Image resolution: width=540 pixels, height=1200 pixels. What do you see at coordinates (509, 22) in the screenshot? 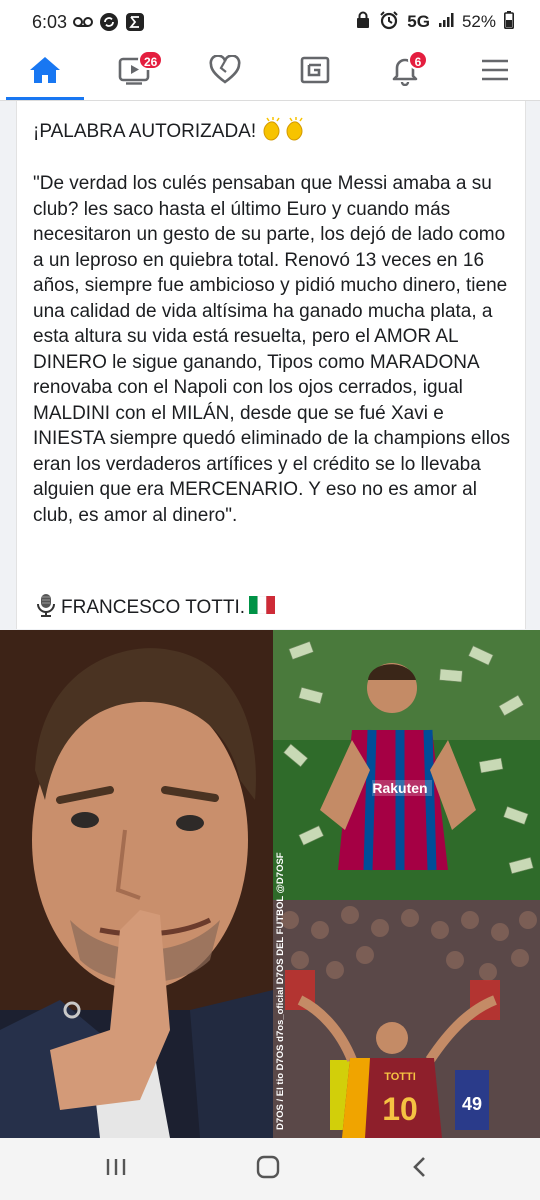
I see `battery-icon` at bounding box center [509, 22].